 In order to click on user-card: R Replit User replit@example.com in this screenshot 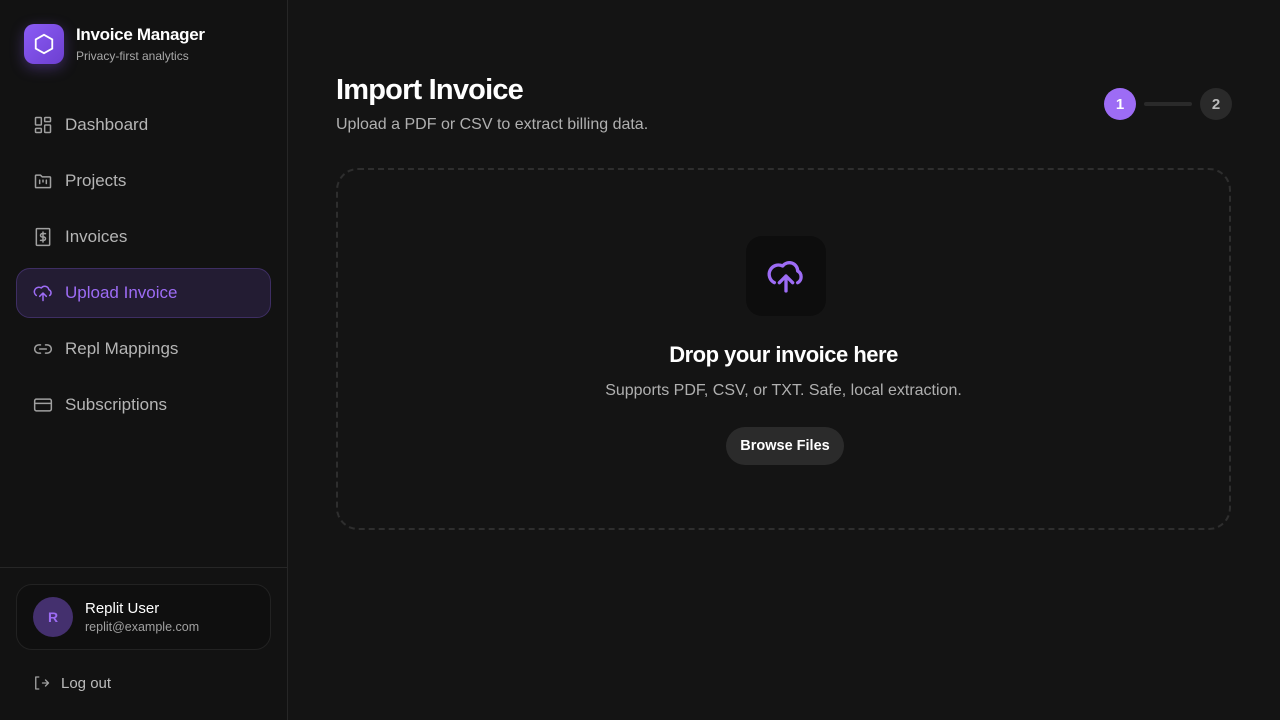, I will do `click(143, 617)`.